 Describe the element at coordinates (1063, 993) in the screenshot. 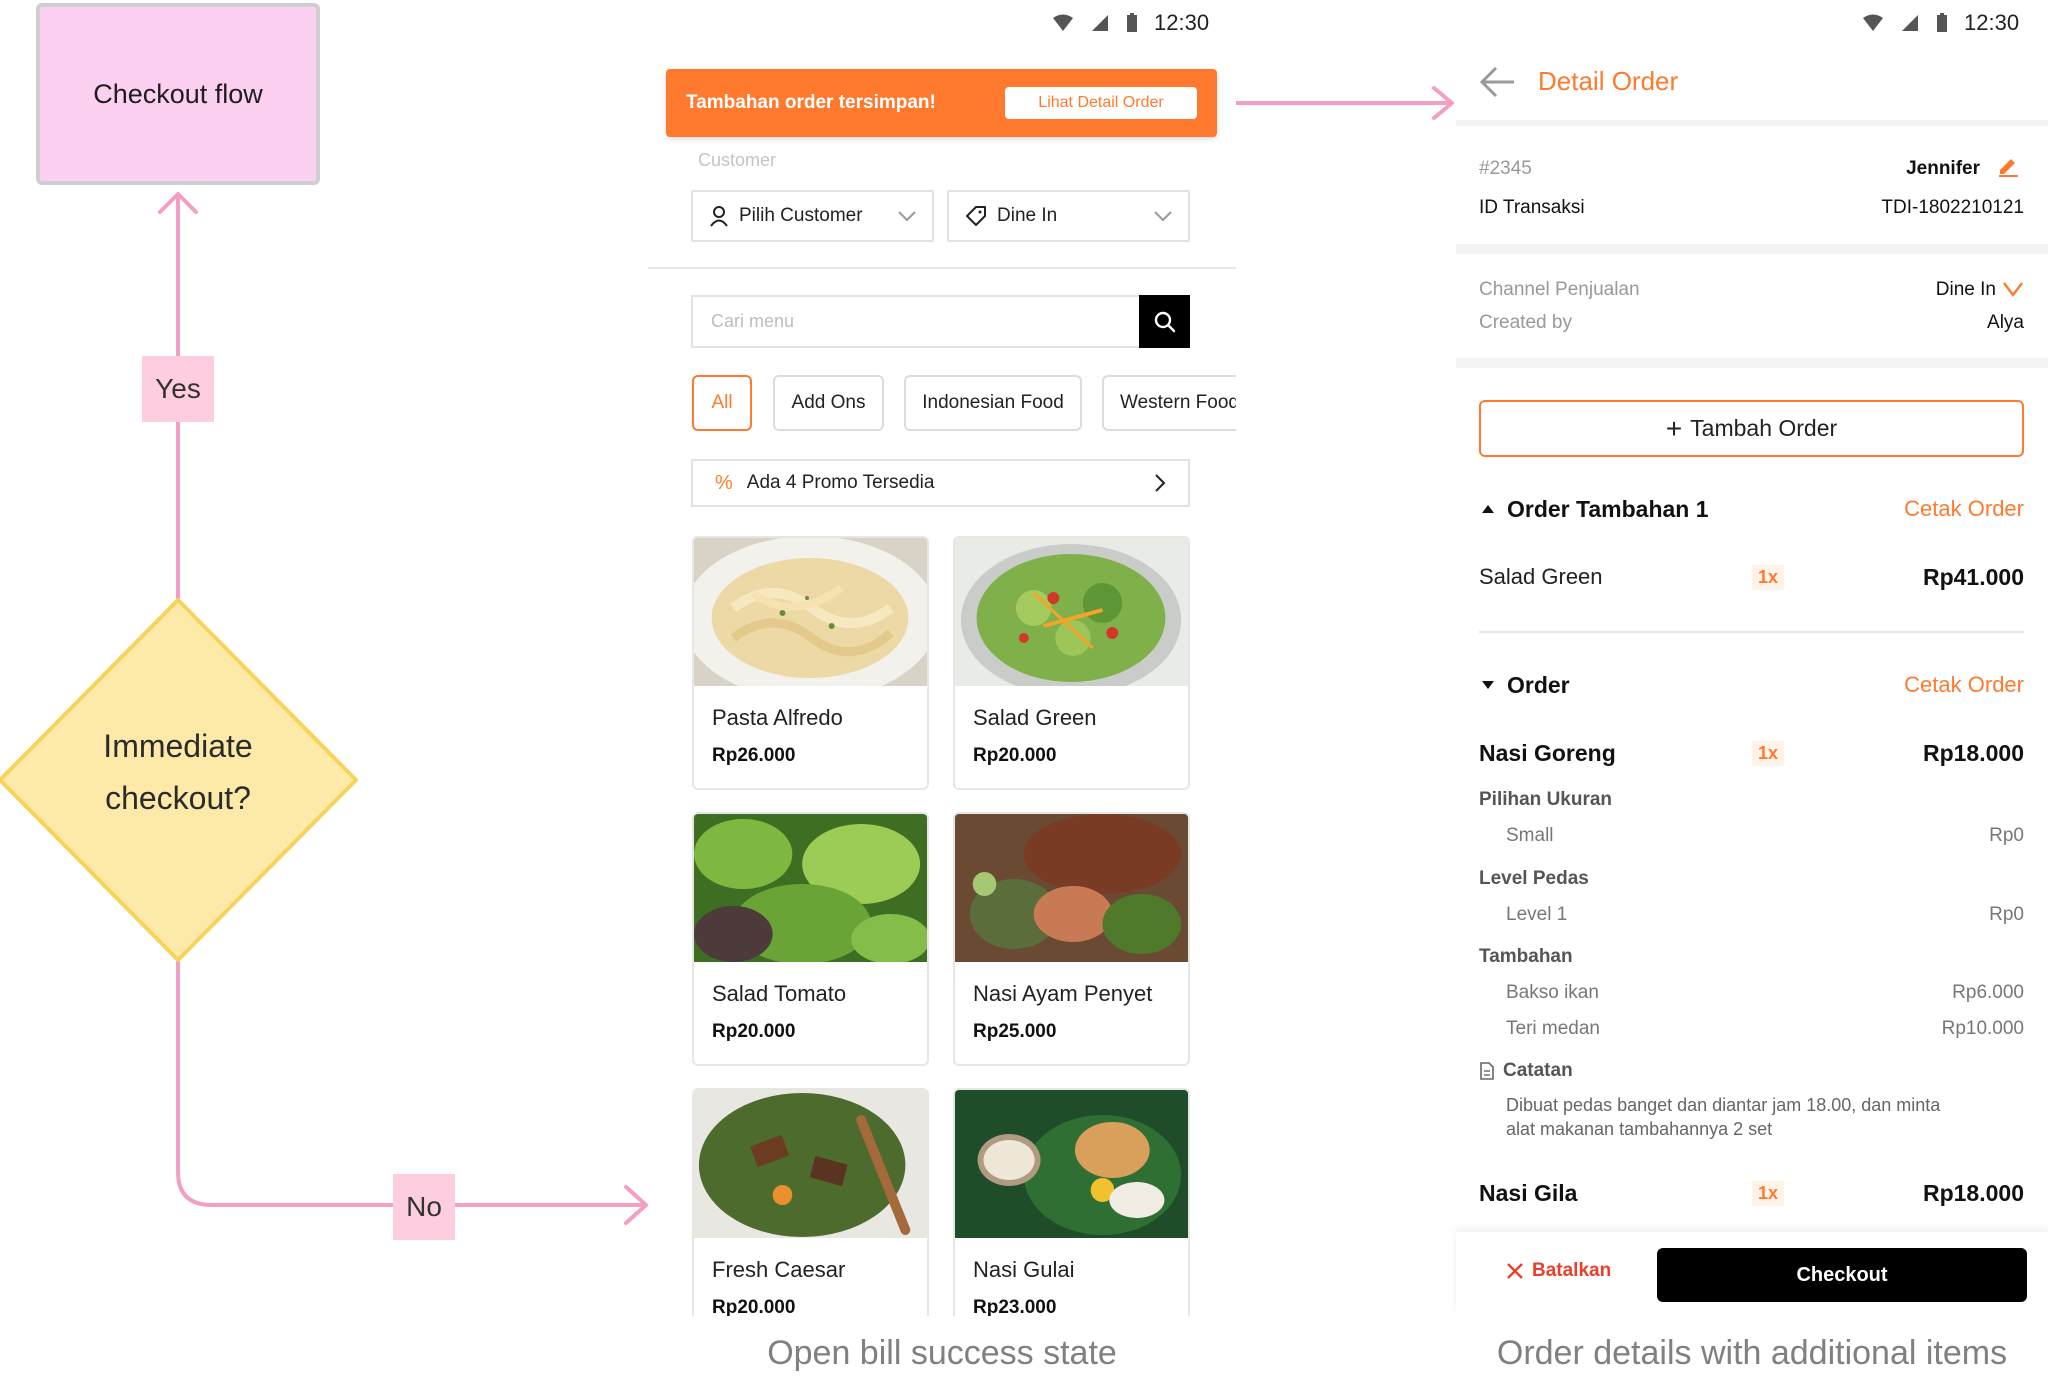

I see `menu-name: Nasi Ayam Penyet` at that location.